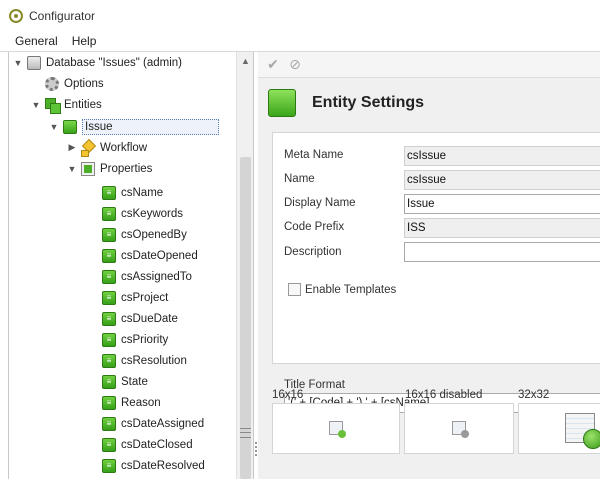 This screenshot has width=600, height=479. What do you see at coordinates (84, 41) in the screenshot?
I see `menu-help: Help` at bounding box center [84, 41].